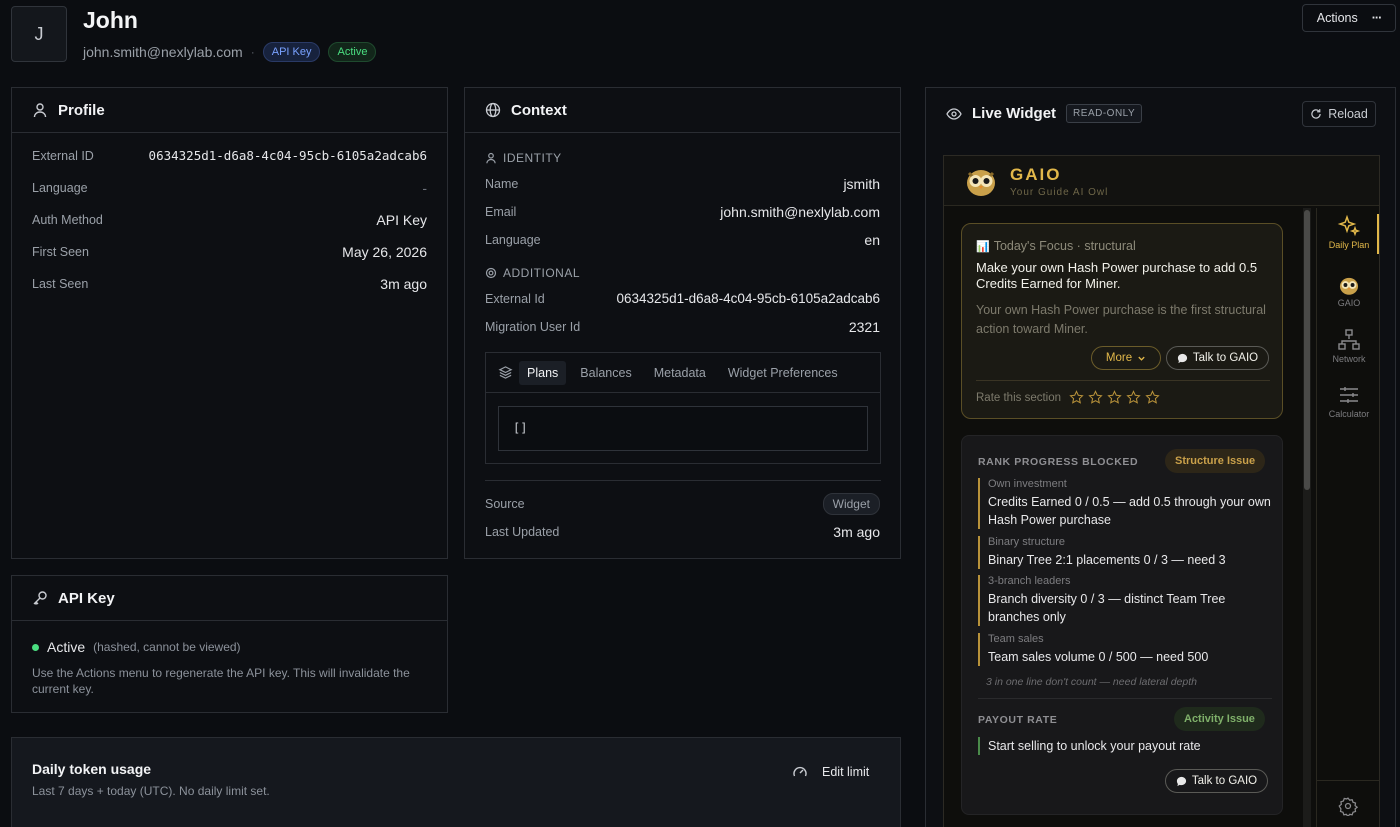 The height and width of the screenshot is (827, 1400). I want to click on tab-widget-preferences: Widget Preferences, so click(783, 373).